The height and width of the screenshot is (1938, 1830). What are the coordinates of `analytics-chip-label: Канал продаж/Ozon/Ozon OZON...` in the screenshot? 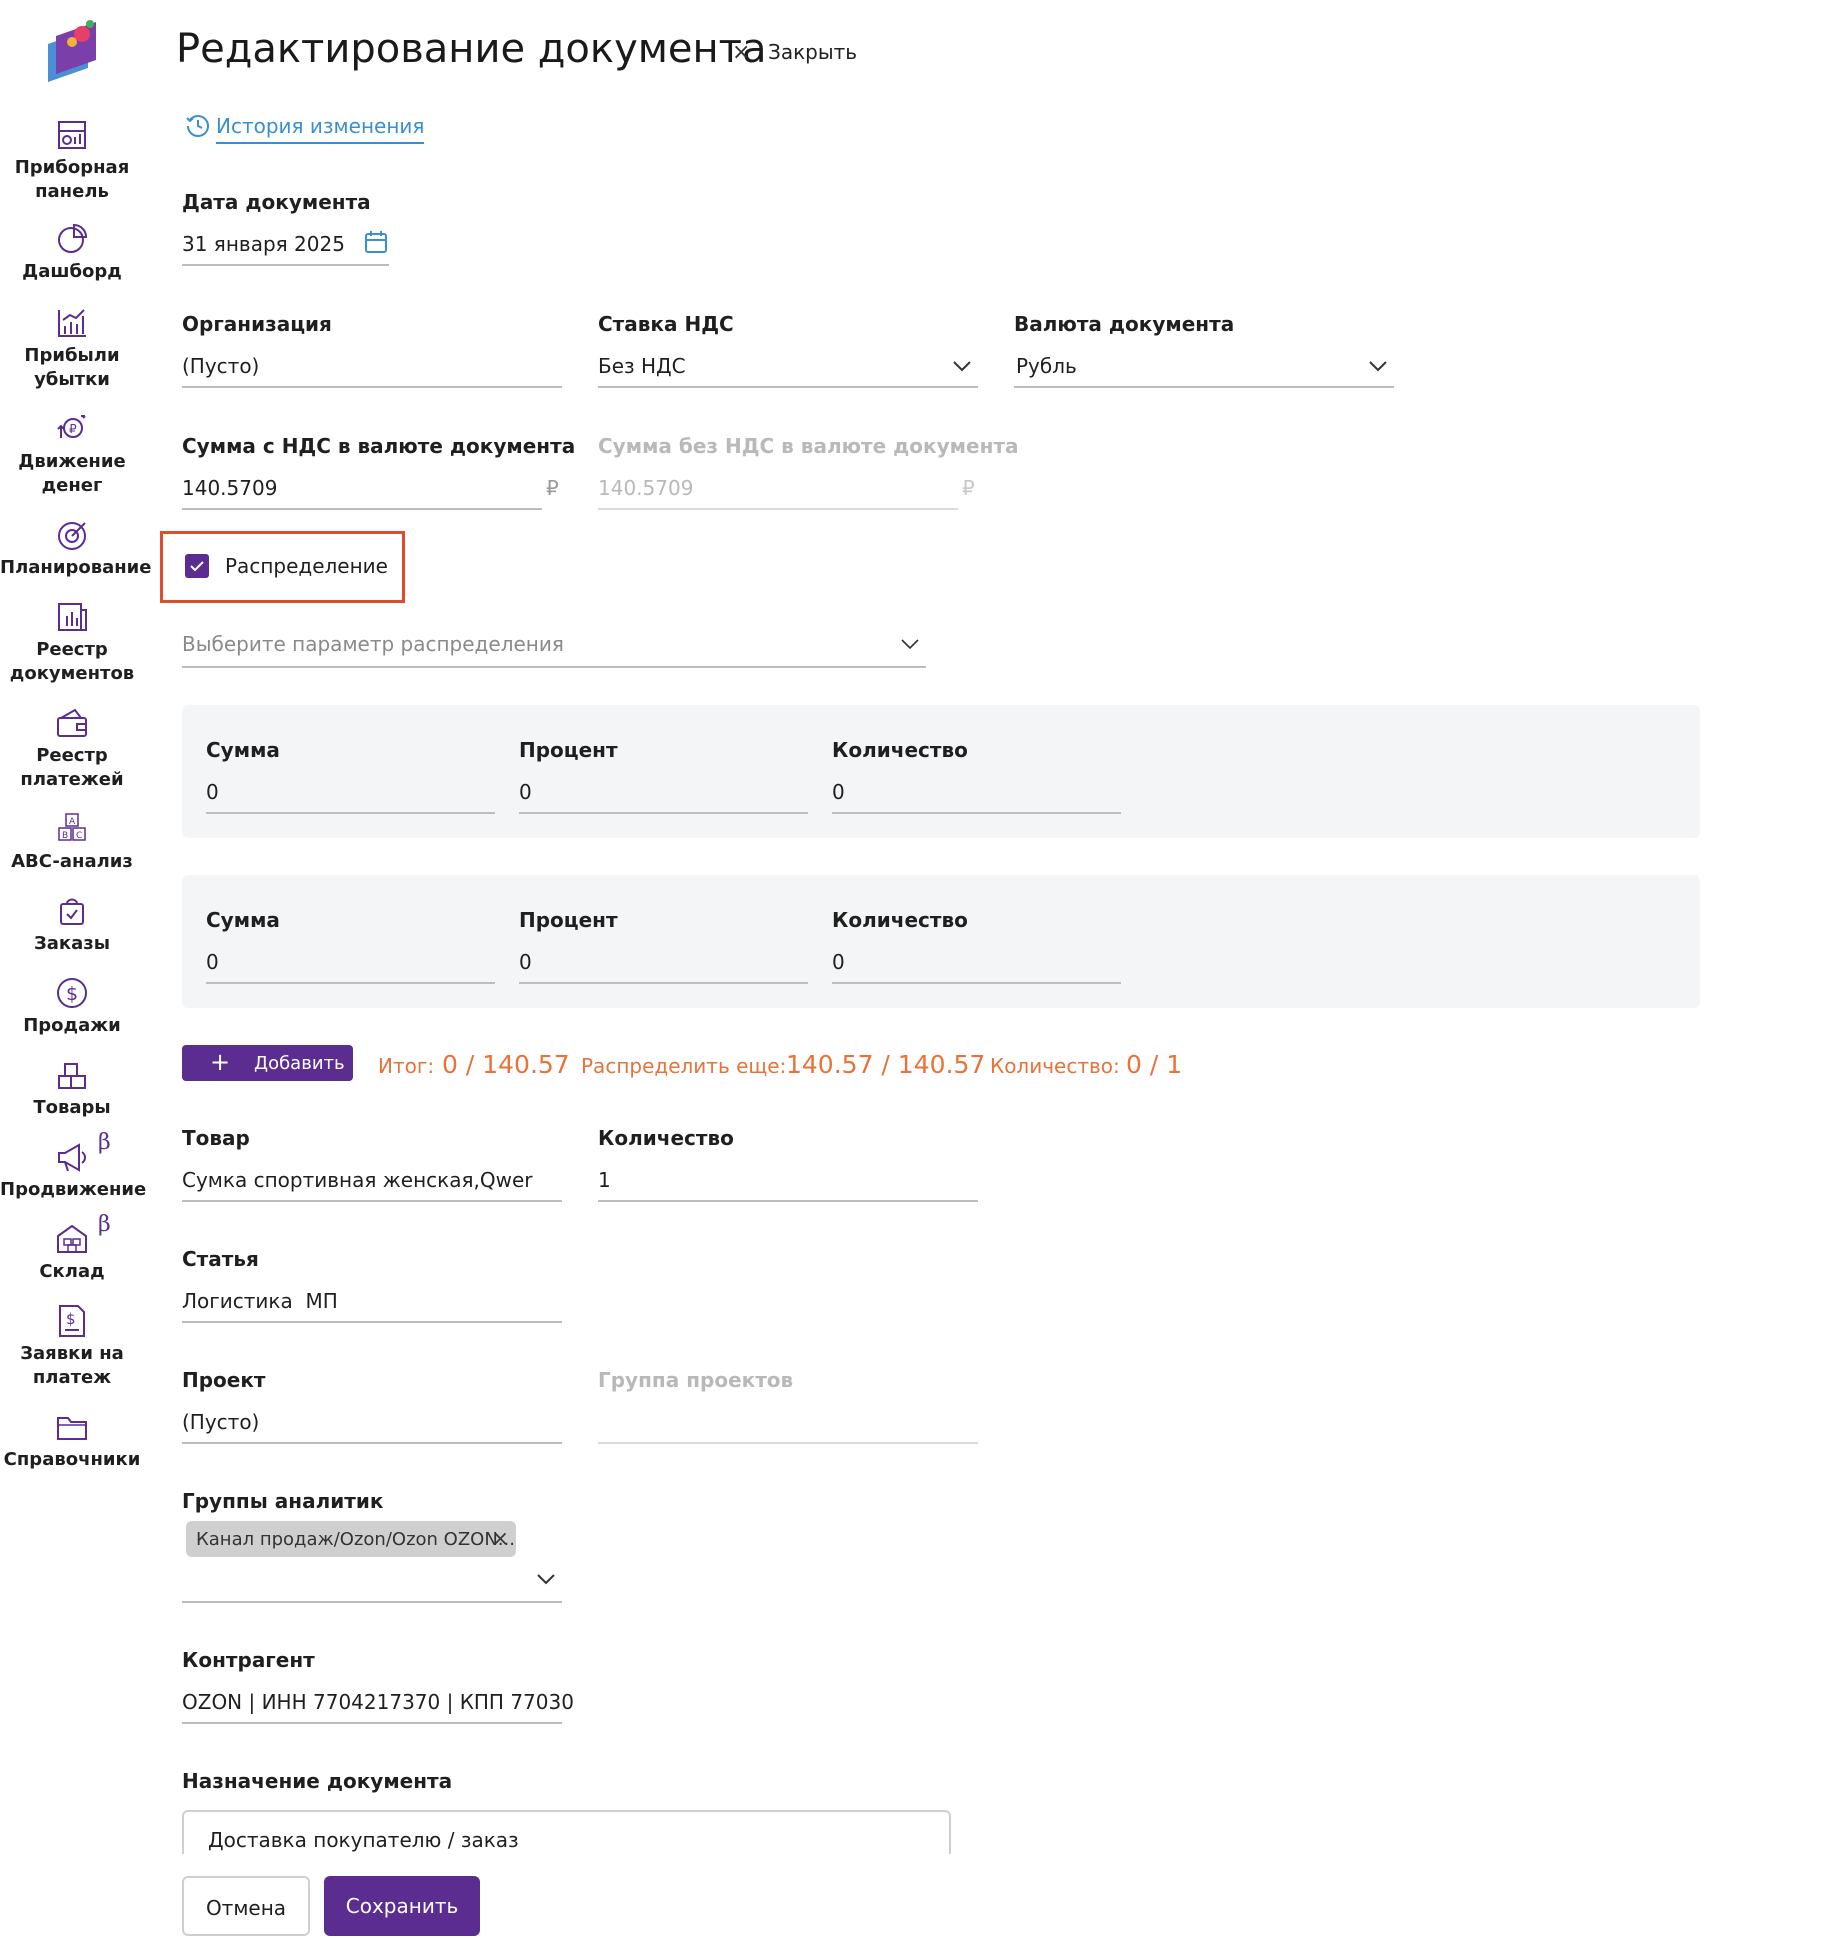 It's located at (355, 1539).